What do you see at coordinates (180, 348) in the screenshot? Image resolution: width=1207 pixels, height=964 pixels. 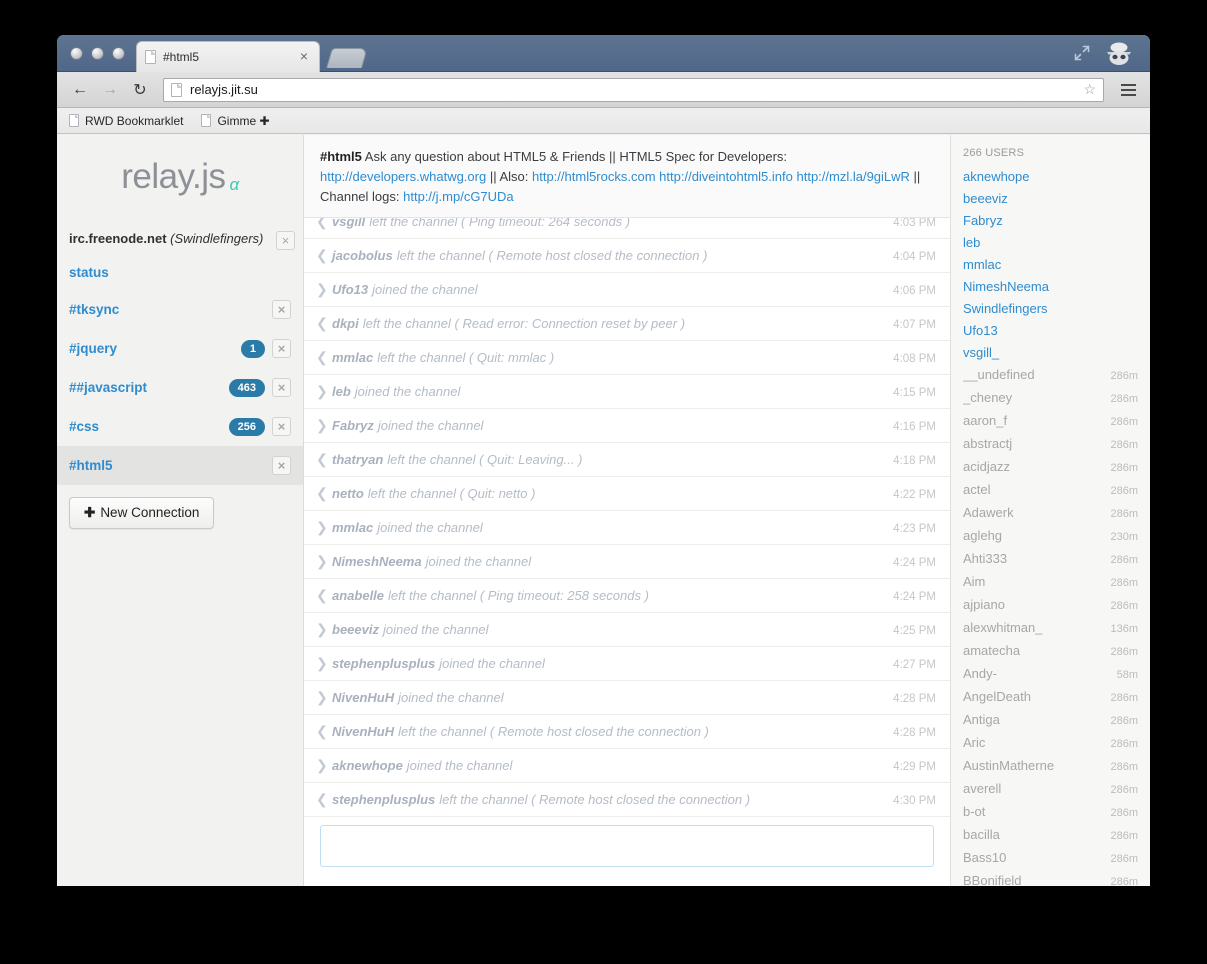 I see `sidebar-item-jquery: #jquery 1 ×` at bounding box center [180, 348].